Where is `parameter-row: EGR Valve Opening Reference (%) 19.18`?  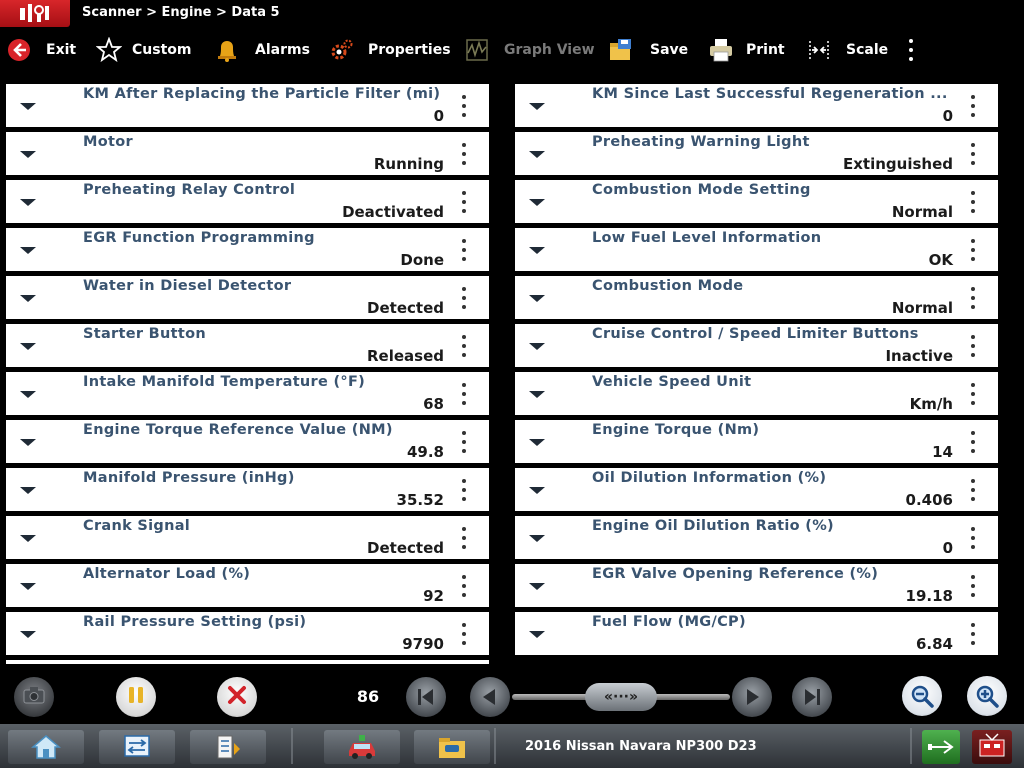
parameter-row: EGR Valve Opening Reference (%) 19.18 is located at coordinates (756, 585).